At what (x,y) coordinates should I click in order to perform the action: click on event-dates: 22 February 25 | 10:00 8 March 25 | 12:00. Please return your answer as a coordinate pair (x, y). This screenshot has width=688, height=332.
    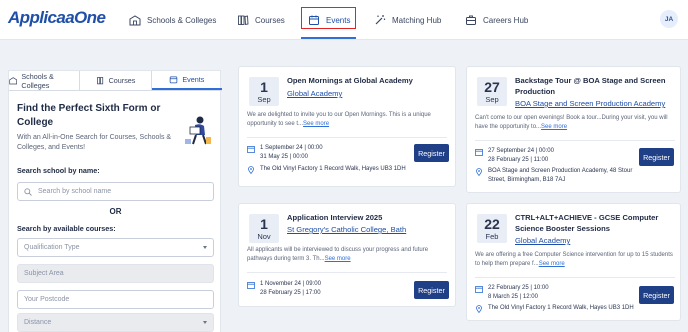
    Looking at the image, I should click on (512, 293).